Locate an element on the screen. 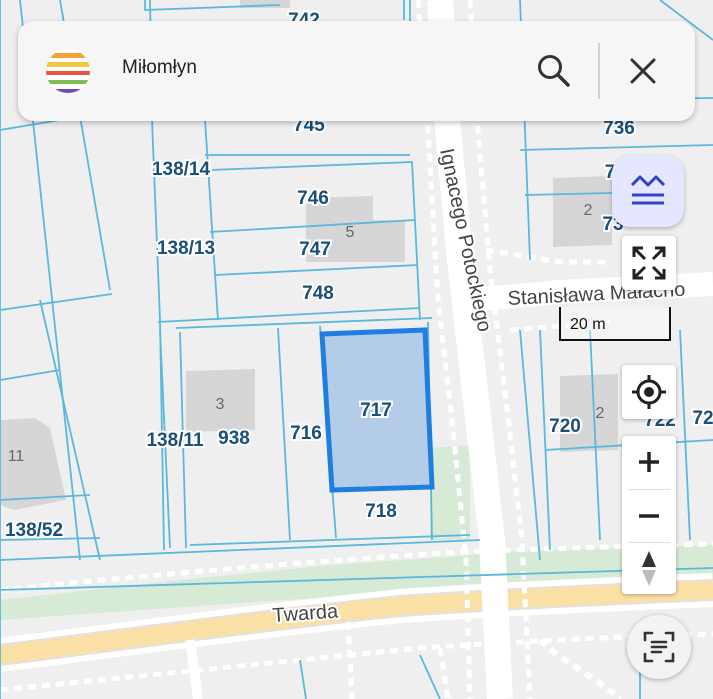 The image size is (713, 699). close-button is located at coordinates (643, 71).